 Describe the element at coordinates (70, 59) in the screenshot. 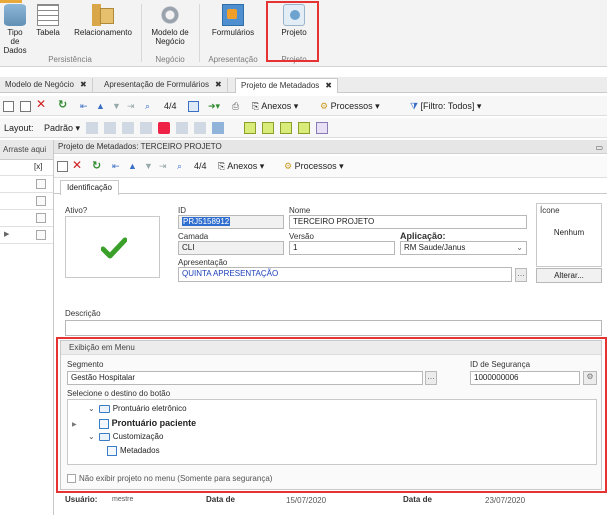

I see `group-persistencia: Persistência` at that location.